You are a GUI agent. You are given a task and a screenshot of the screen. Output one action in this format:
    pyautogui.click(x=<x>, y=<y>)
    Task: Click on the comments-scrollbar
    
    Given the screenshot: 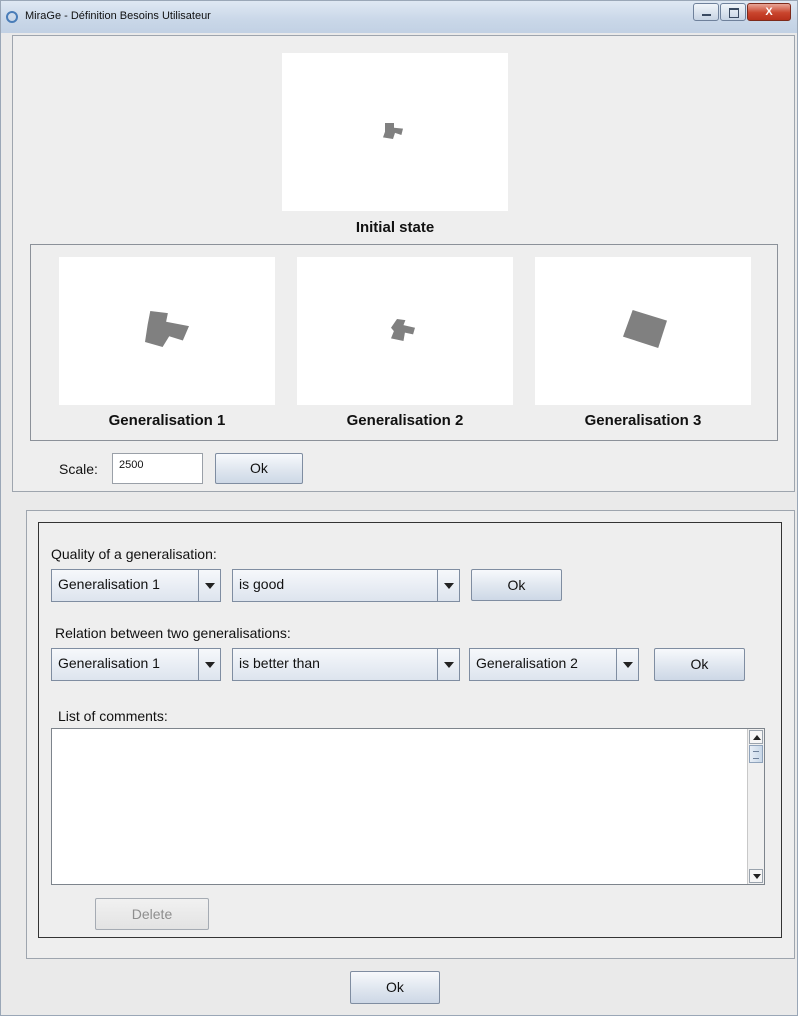 What is the action you would take?
    pyautogui.click(x=755, y=806)
    